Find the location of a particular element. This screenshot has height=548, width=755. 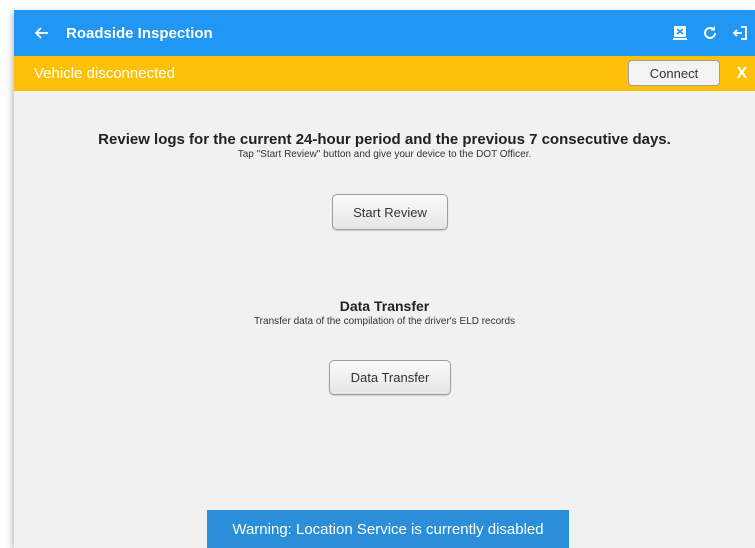

arrow-left-icon is located at coordinates (41, 33).